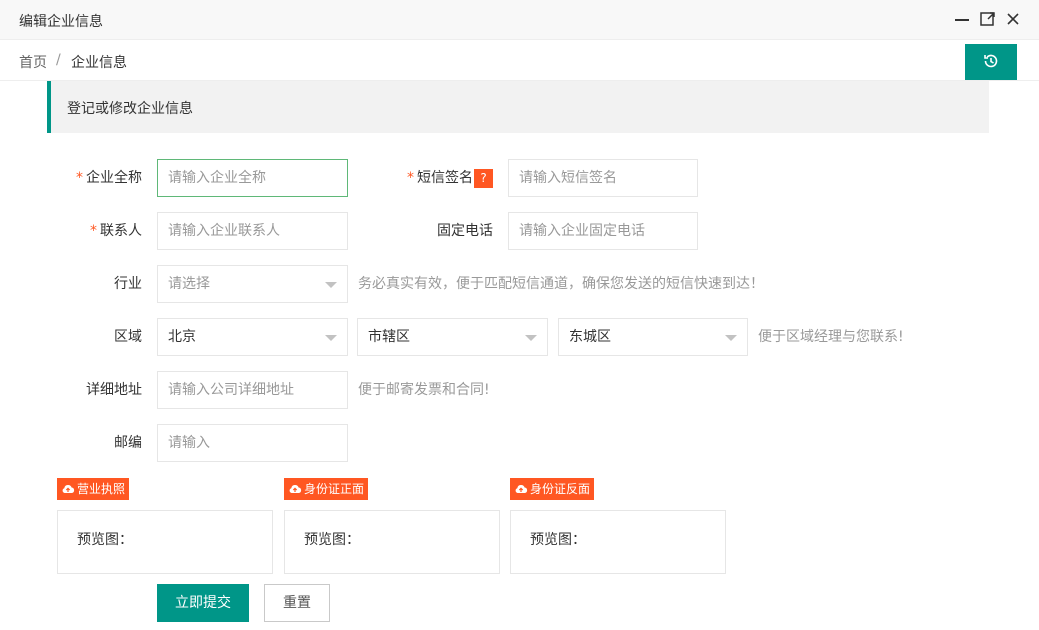 Image resolution: width=1039 pixels, height=630 pixels. Describe the element at coordinates (603, 231) in the screenshot. I see `phone-input` at that location.